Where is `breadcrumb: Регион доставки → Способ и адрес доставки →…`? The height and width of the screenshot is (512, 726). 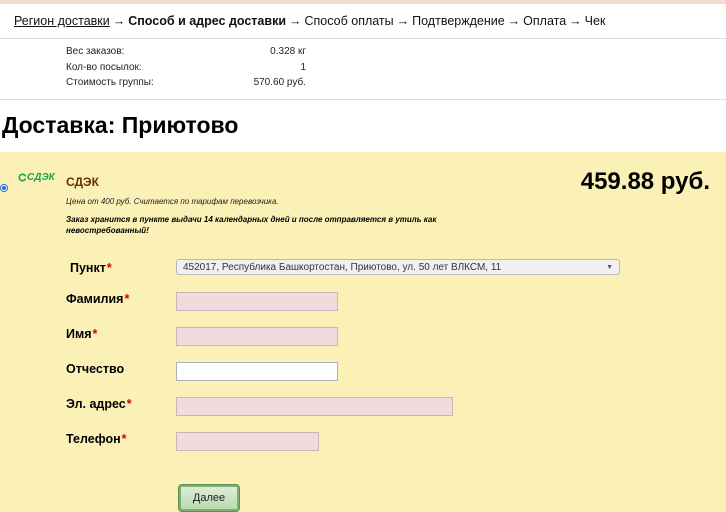
breadcrumb: Регион доставки → Способ и адрес доставки →… is located at coordinates (309, 21).